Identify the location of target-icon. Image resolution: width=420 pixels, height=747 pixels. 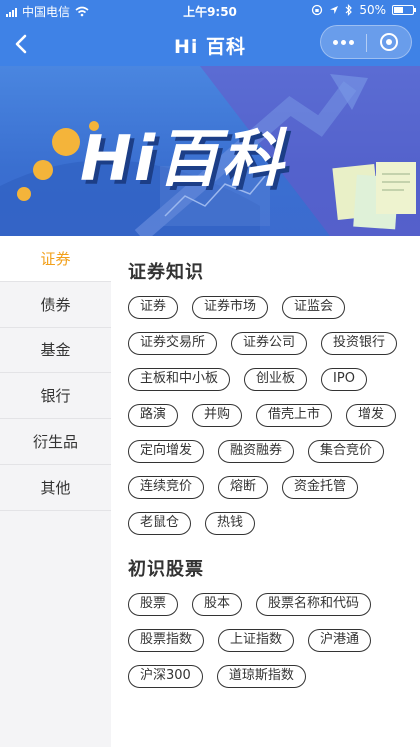
(388, 42).